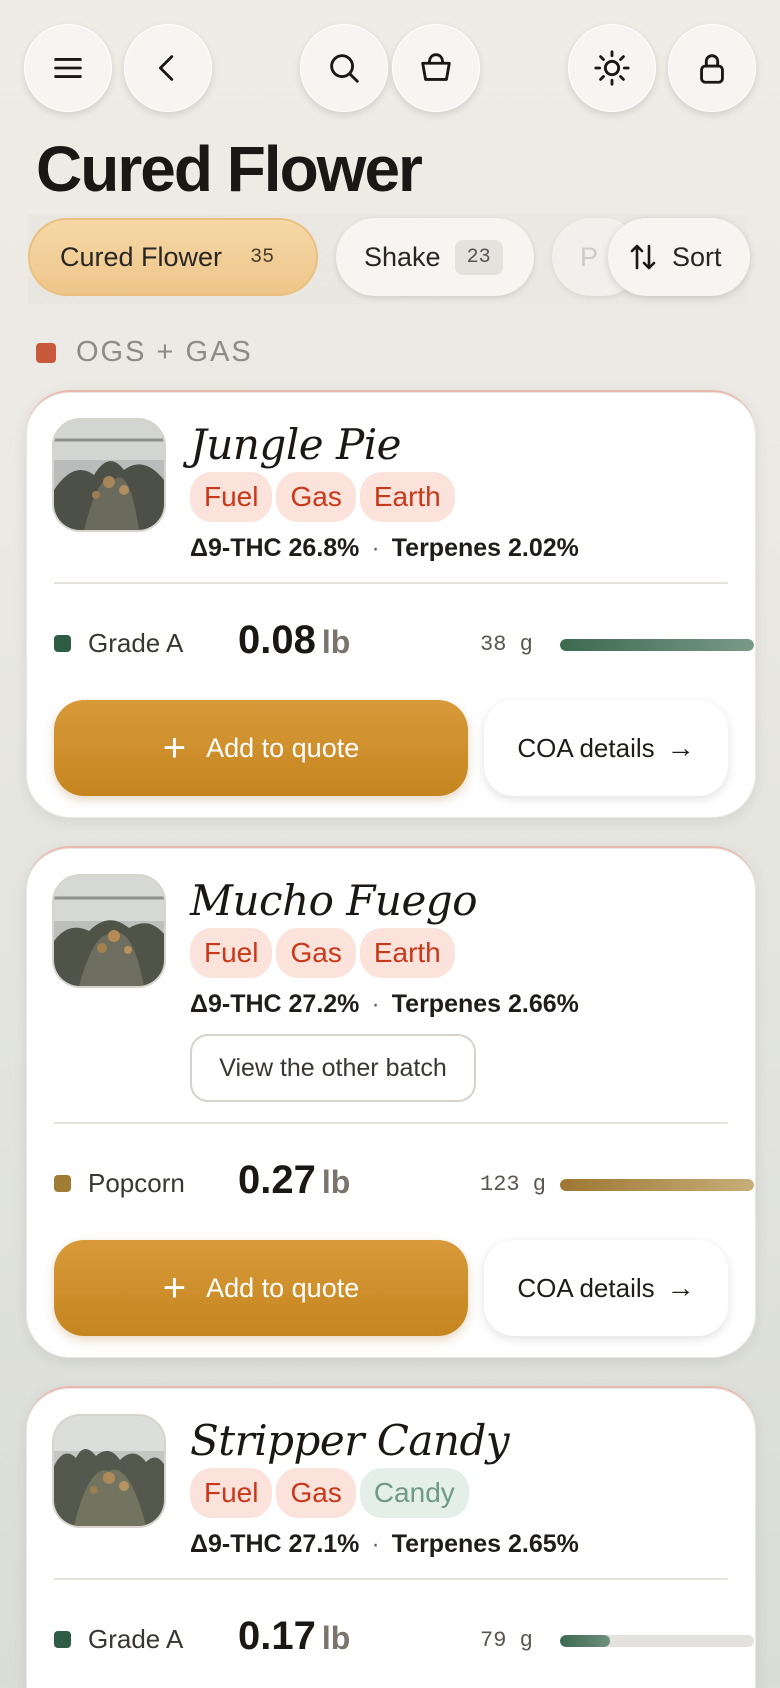 The width and height of the screenshot is (780, 1688). I want to click on filter-chip-cured-flower: Cured Flower 35, so click(173, 257).